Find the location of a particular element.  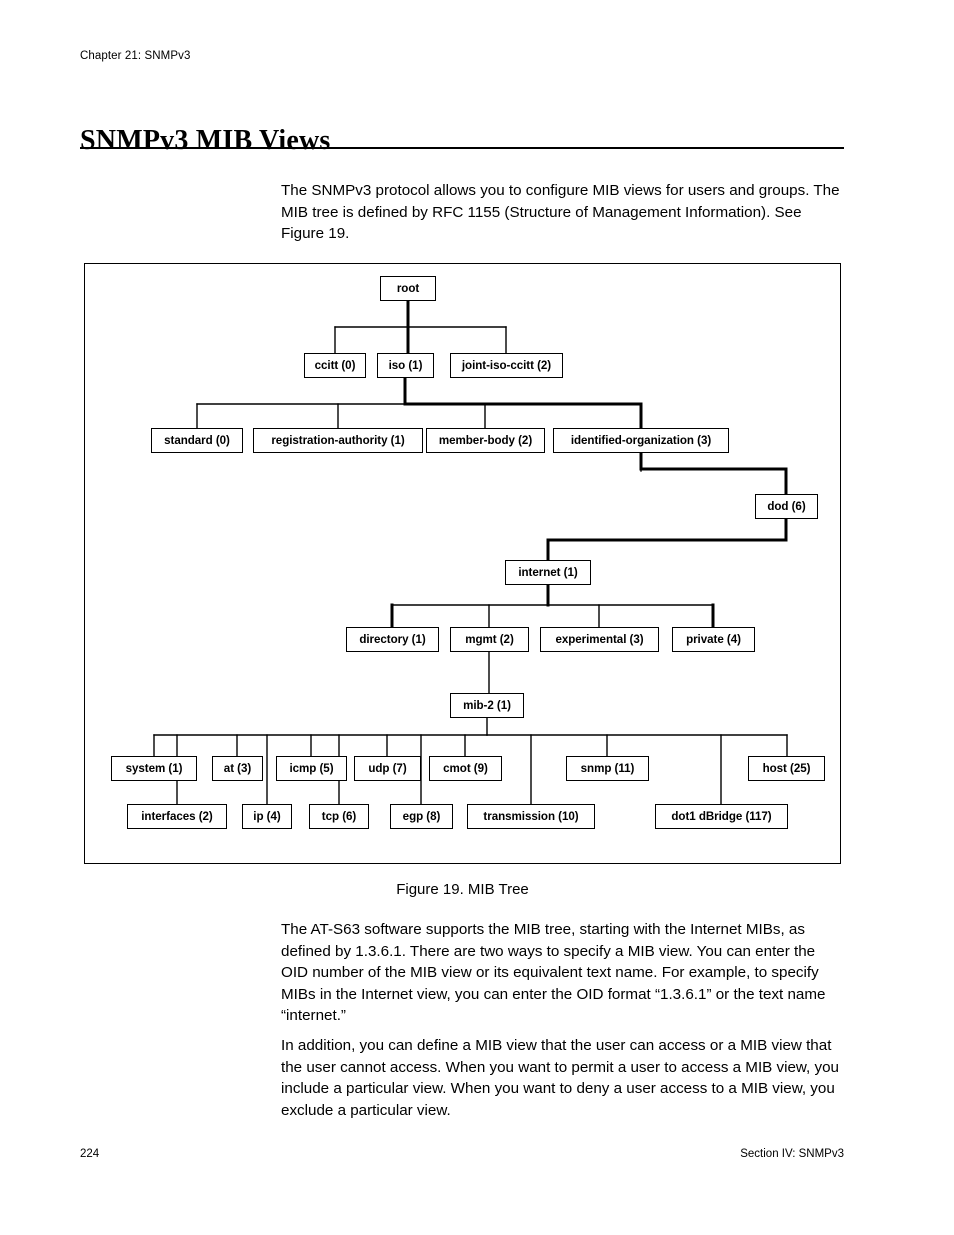

mib-node-label: udp (7) is located at coordinates (387, 768).